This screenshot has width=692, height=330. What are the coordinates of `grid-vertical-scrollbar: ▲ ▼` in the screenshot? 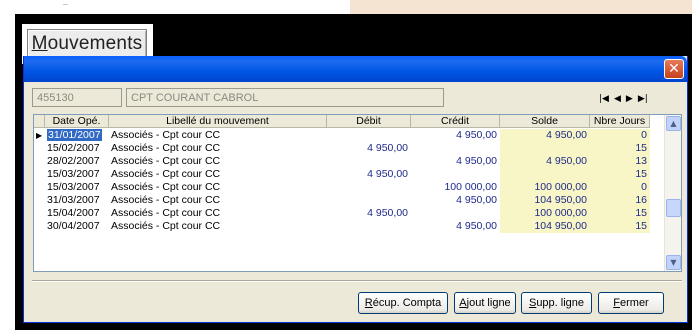 It's located at (672, 193).